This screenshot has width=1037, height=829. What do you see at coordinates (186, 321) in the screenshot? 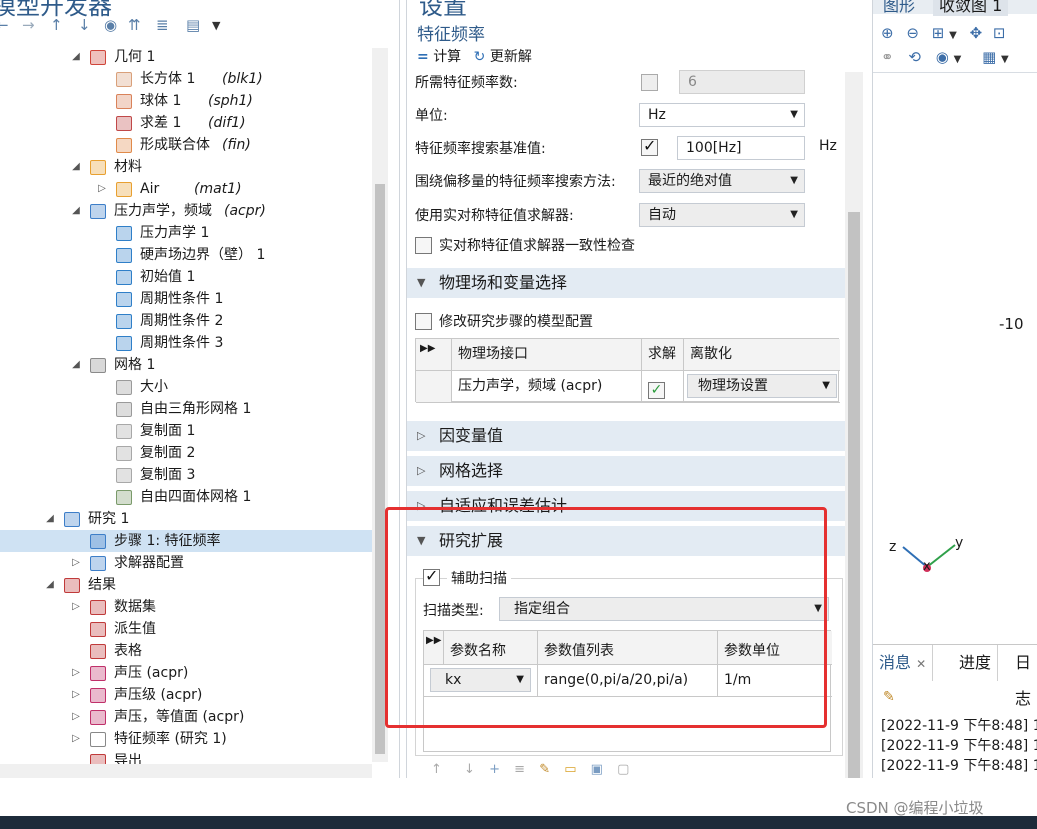
I see `tree-item: 周期性条件 2` at bounding box center [186, 321].